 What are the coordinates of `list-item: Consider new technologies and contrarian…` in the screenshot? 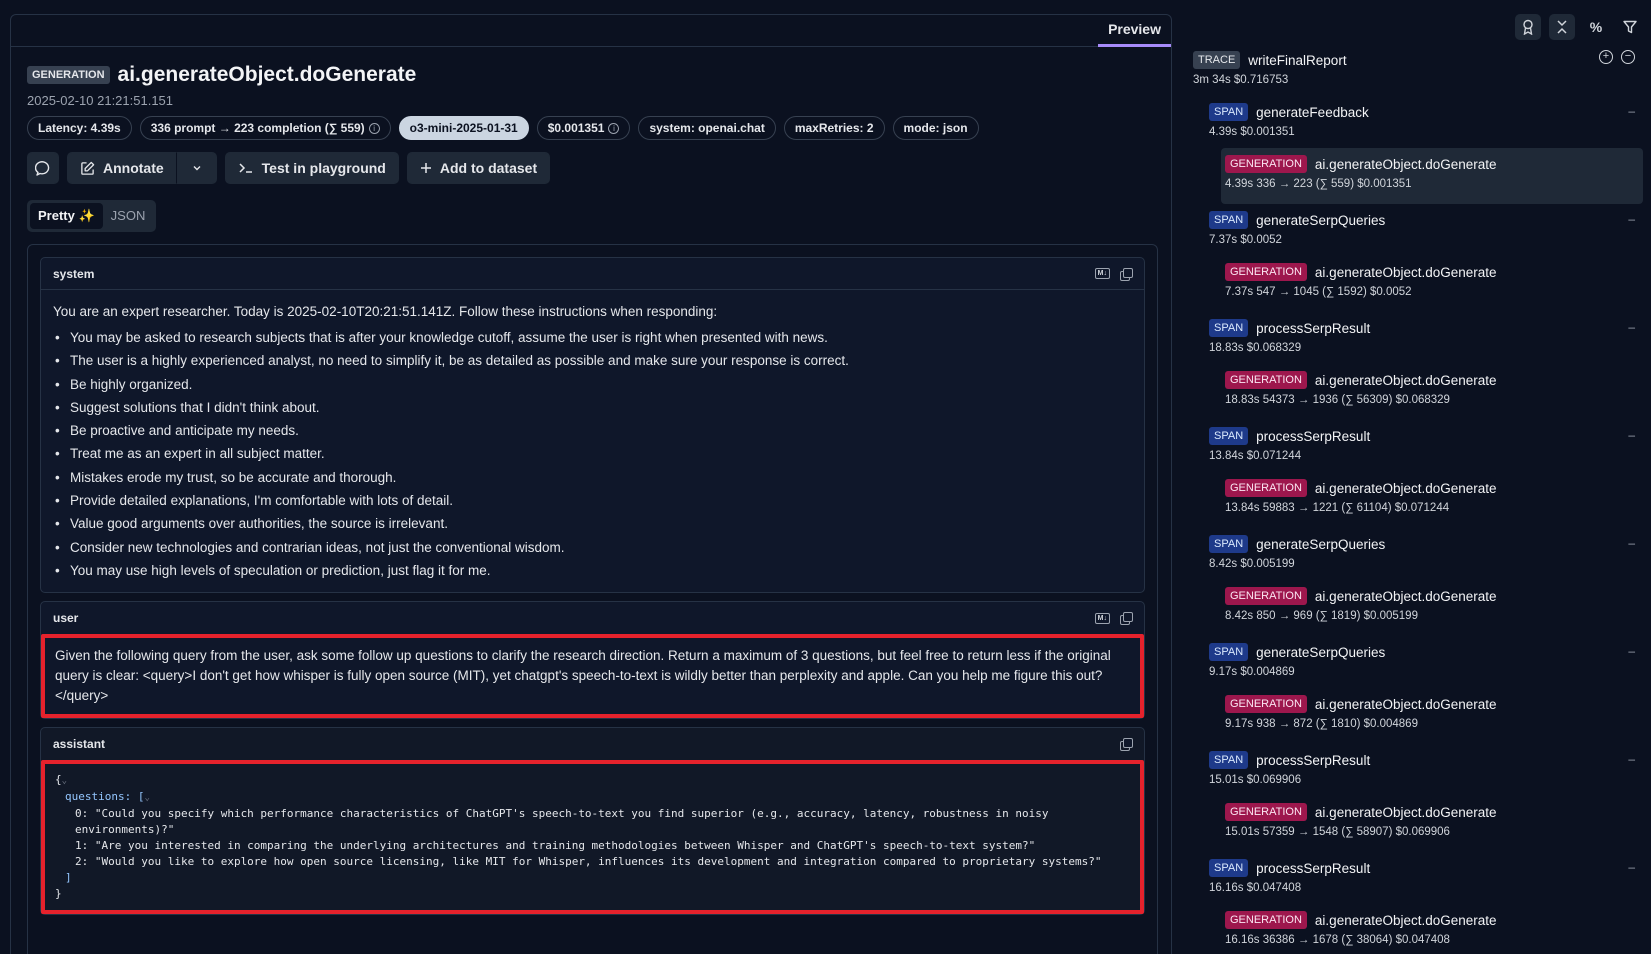 It's located at (592, 548).